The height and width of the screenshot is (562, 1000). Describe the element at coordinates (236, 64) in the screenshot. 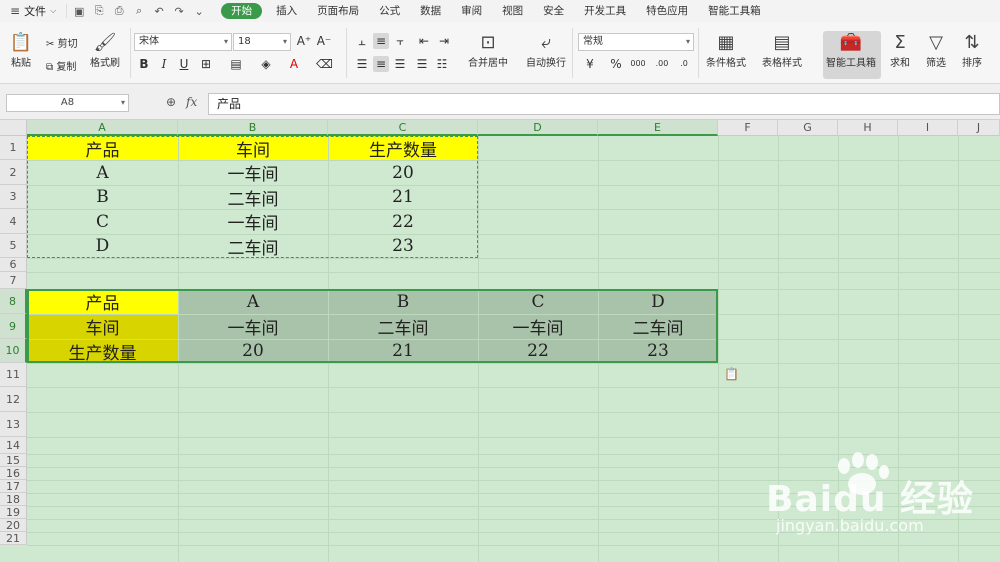

I see `fill-style-icon: ▤` at that location.